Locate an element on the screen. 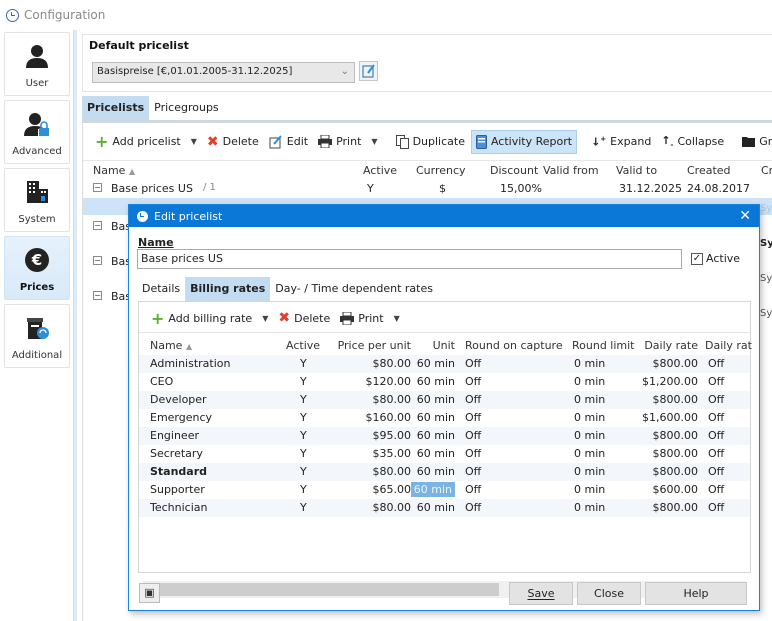  save-layout-button: ▣ is located at coordinates (149, 593).